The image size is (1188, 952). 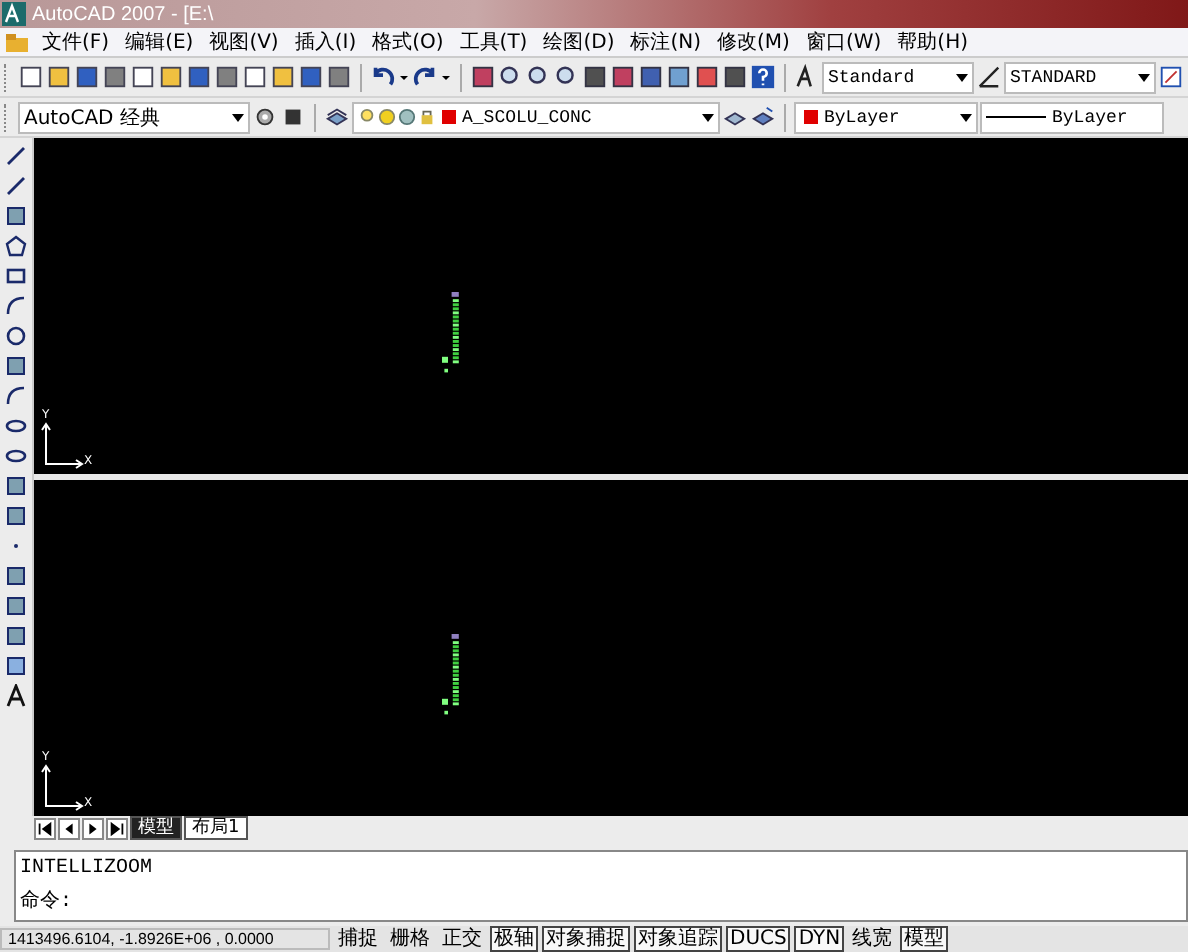 What do you see at coordinates (924, 939) in the screenshot?
I see `status-toggle: 模型` at bounding box center [924, 939].